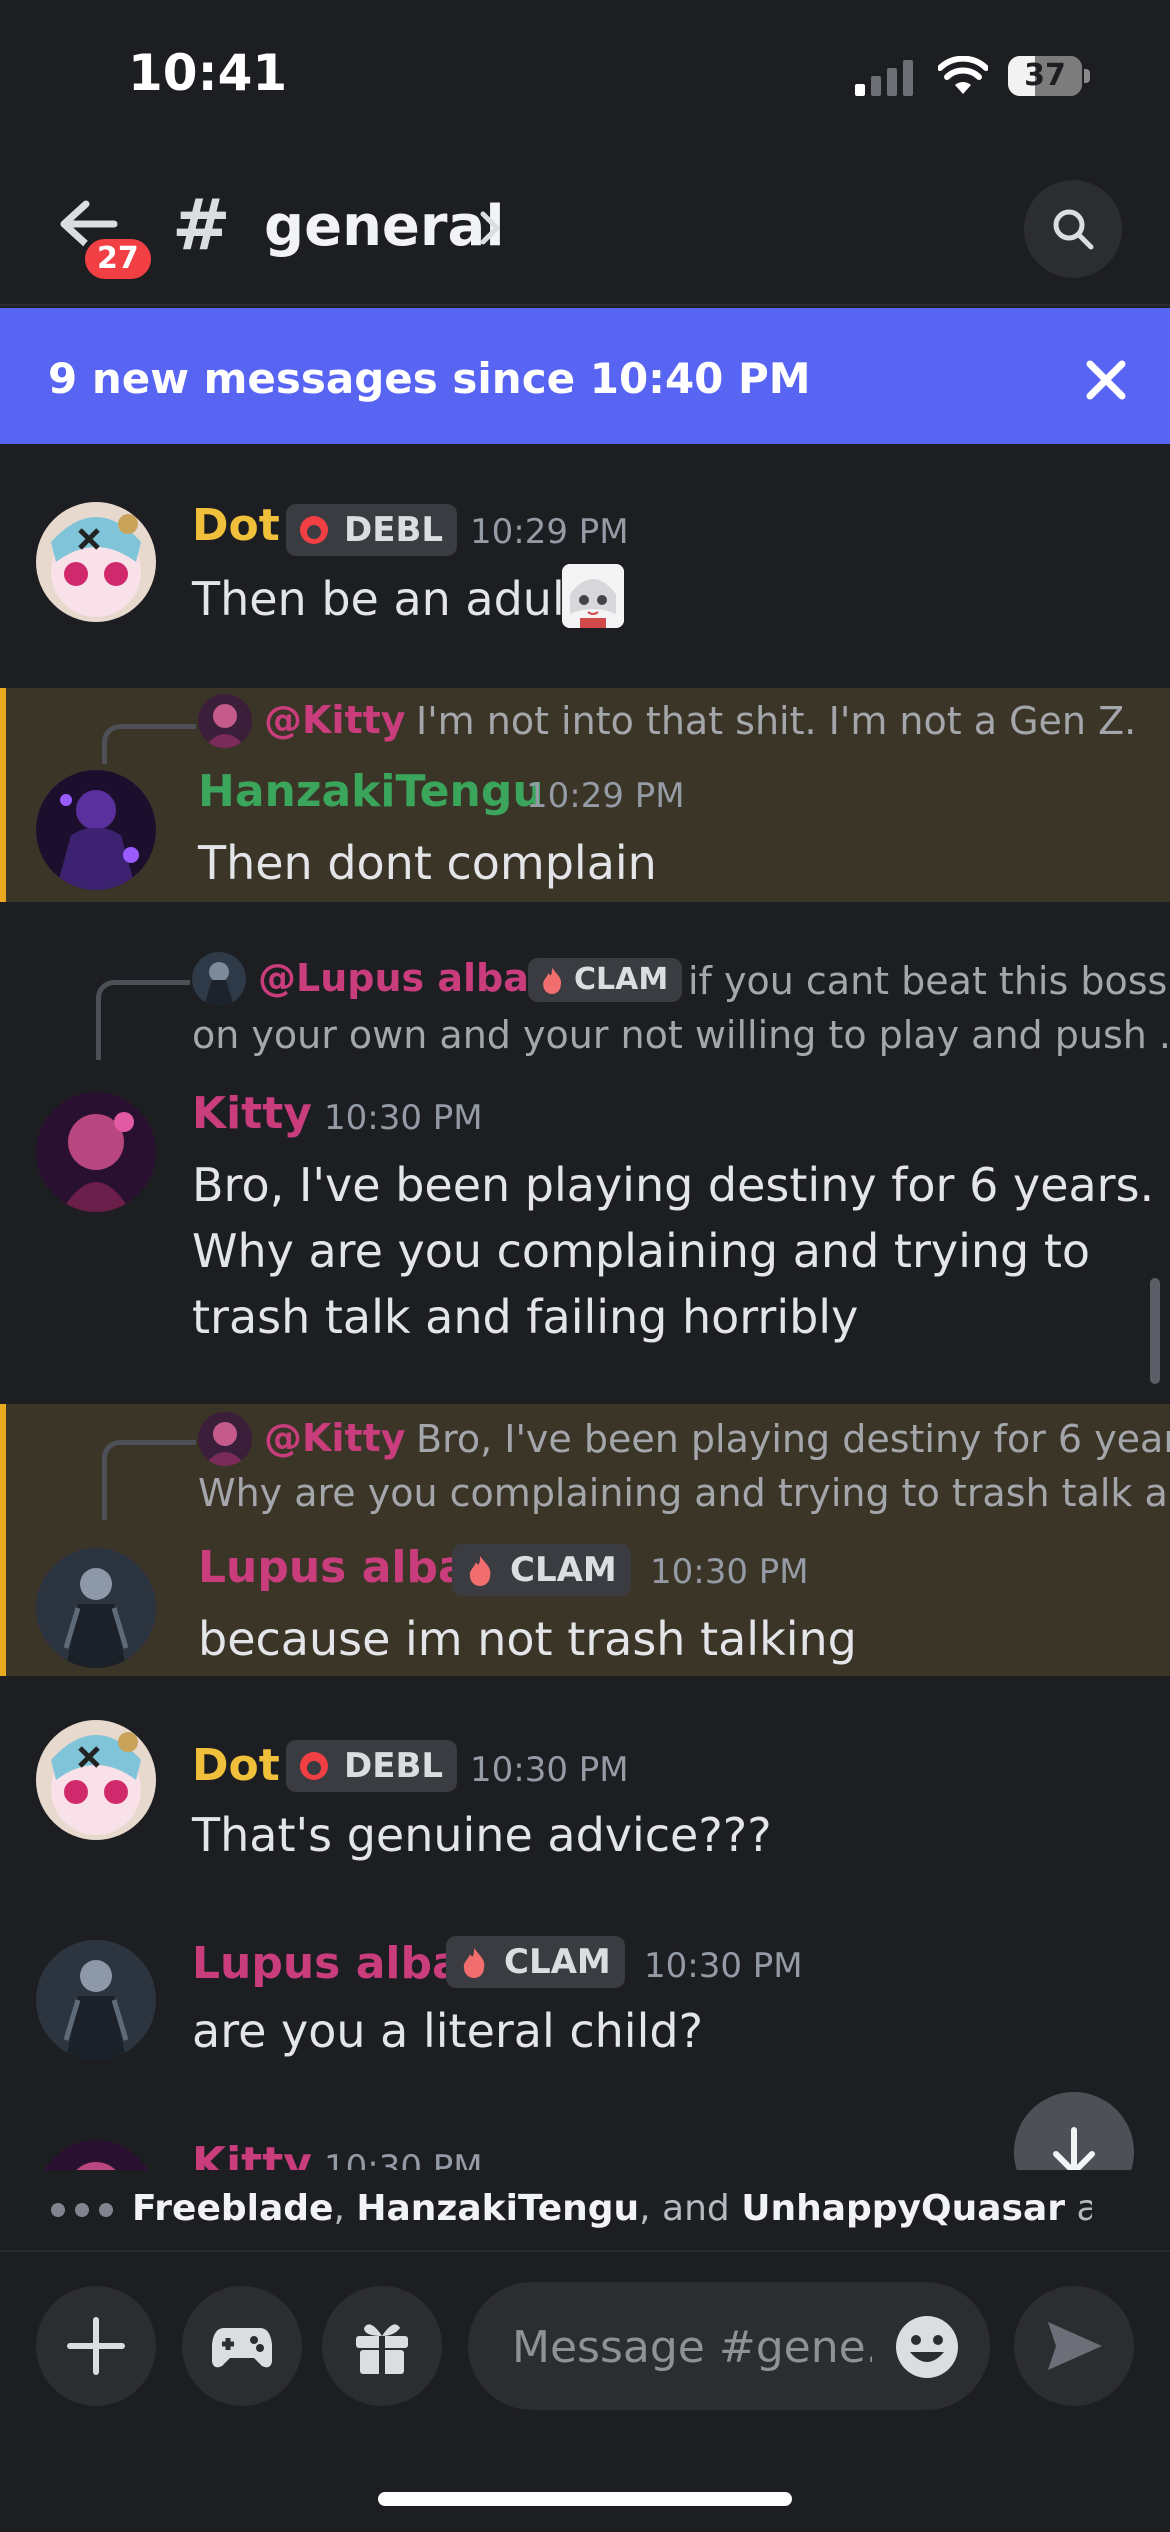 This screenshot has width=1170, height=2532. I want to click on red-emblem-icon, so click(314, 530).